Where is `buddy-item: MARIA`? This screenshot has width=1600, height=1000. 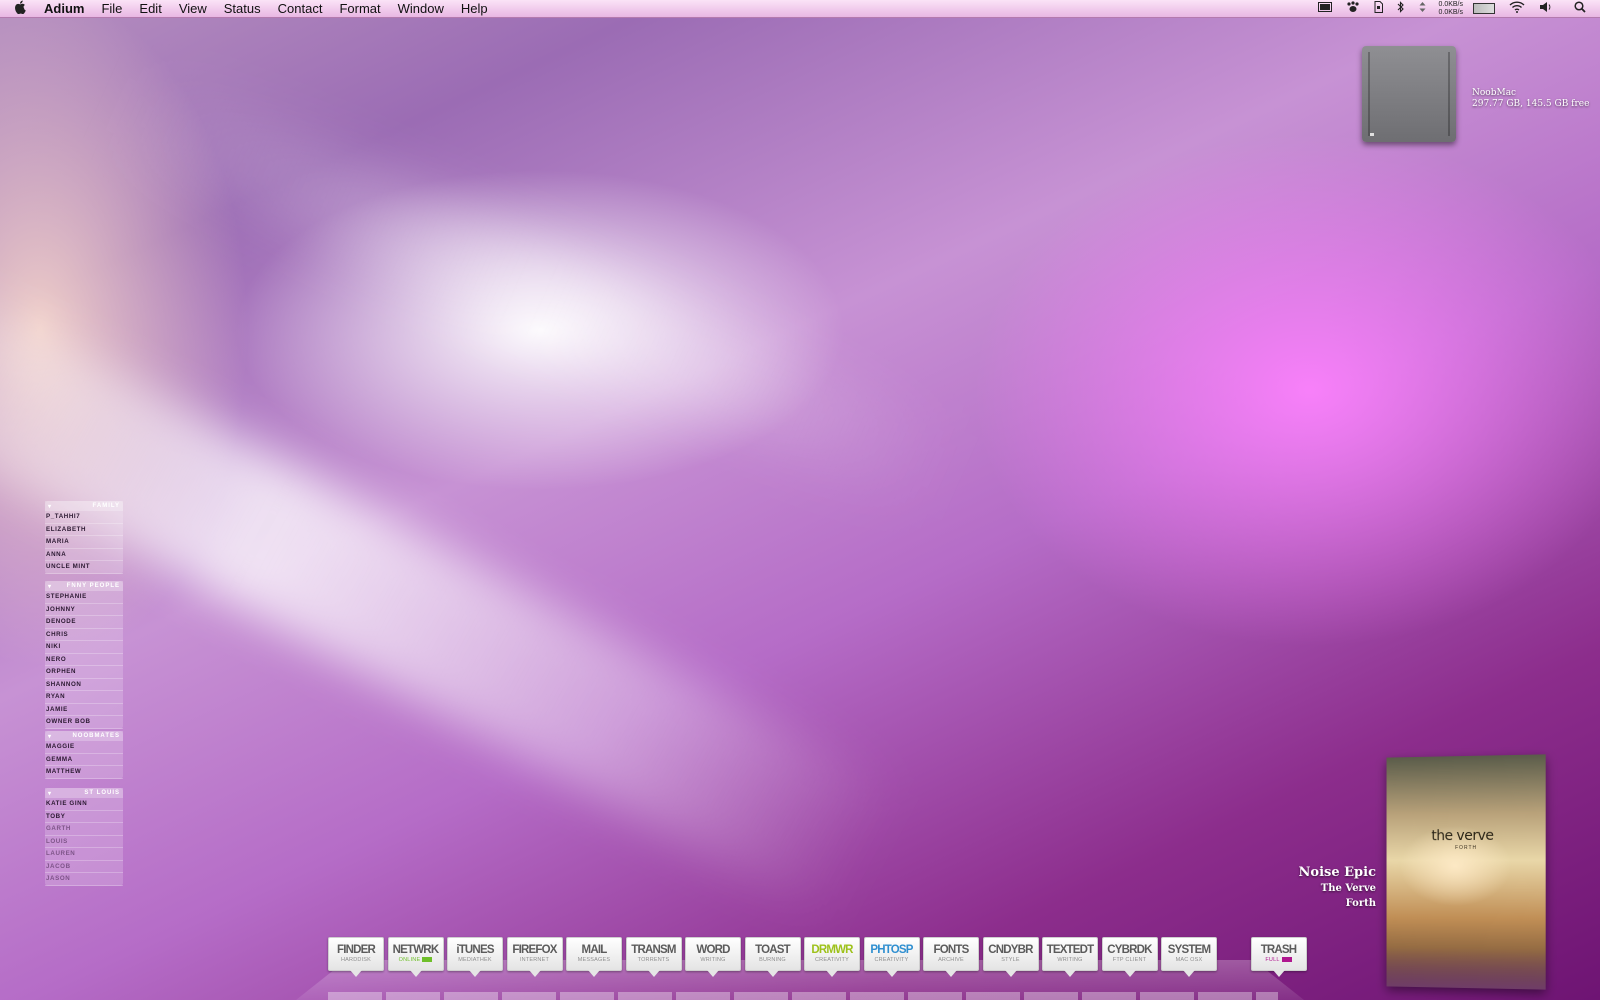
buddy-item: MARIA is located at coordinates (84, 542).